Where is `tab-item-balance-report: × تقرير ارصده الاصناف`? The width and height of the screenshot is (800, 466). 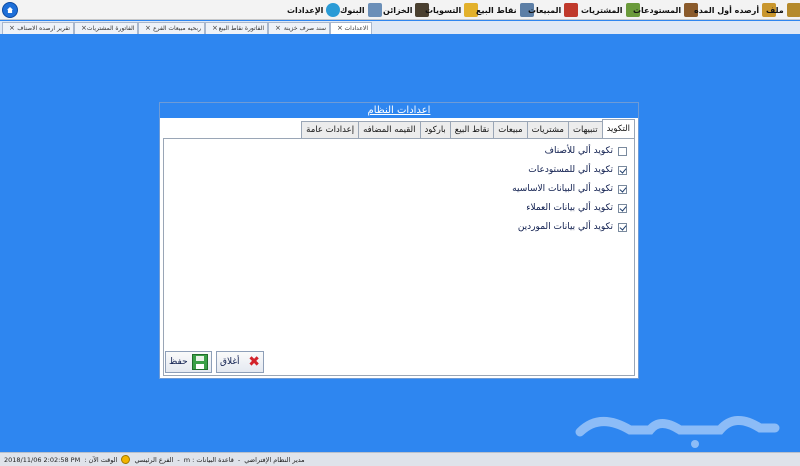 tab-item-balance-report: × تقرير ارصده الاصناف is located at coordinates (38, 28).